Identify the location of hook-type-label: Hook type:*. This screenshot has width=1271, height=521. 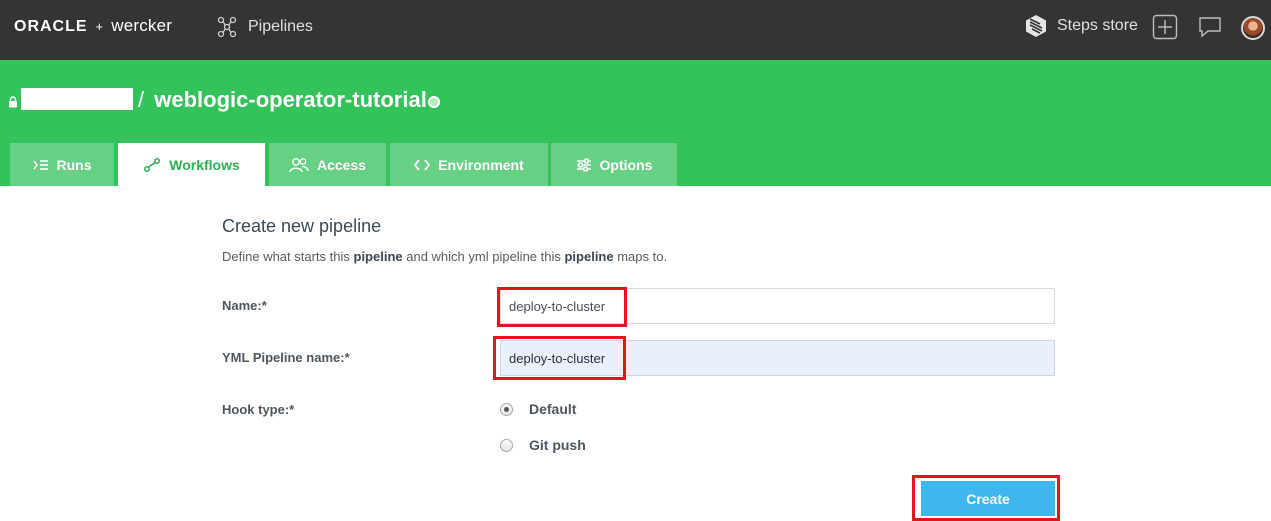
(258, 409).